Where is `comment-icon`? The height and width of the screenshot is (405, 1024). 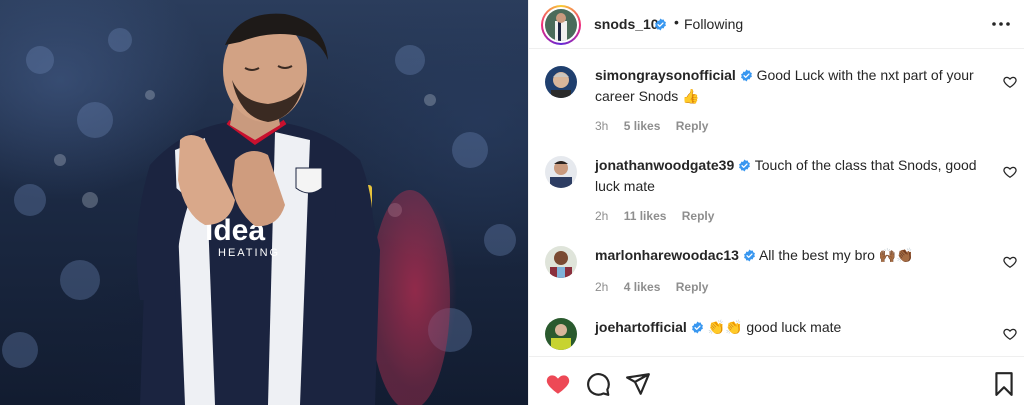 comment-icon is located at coordinates (598, 384).